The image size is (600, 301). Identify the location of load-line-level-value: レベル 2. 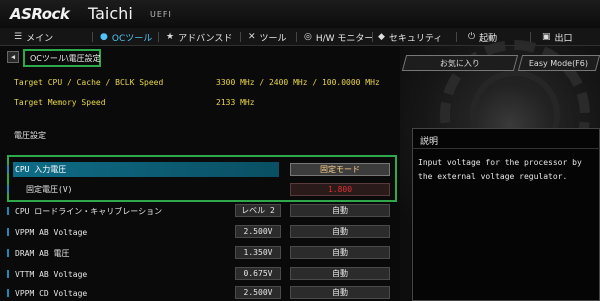
(258, 210).